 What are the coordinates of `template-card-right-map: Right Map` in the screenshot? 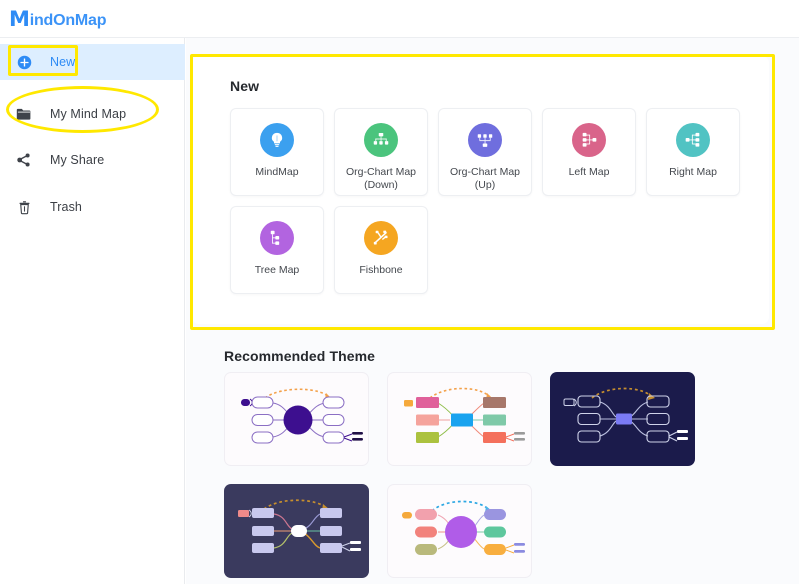 It's located at (693, 152).